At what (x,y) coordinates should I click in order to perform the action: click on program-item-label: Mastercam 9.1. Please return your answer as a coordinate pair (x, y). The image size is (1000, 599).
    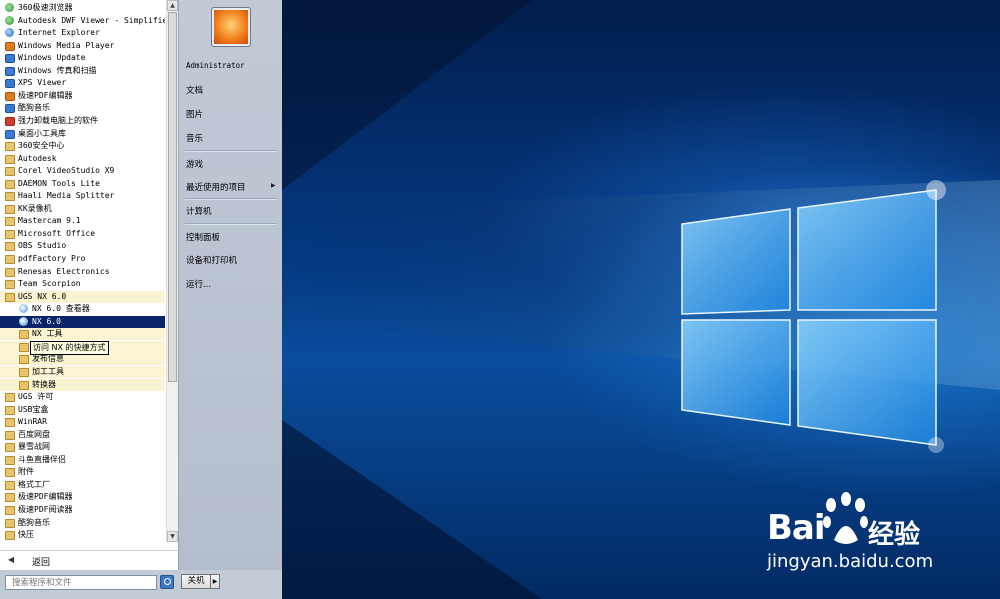
    Looking at the image, I should click on (49, 221).